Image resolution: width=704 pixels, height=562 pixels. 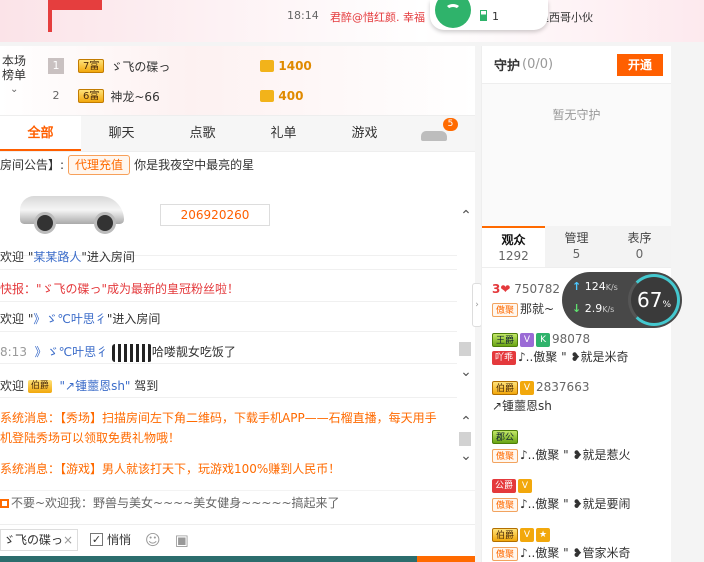 What do you see at coordinates (237, 539) in the screenshot?
I see `input-bar: ゞ飞の碟っ × ✓ 悄悄 ☺ ▣` at bounding box center [237, 539].